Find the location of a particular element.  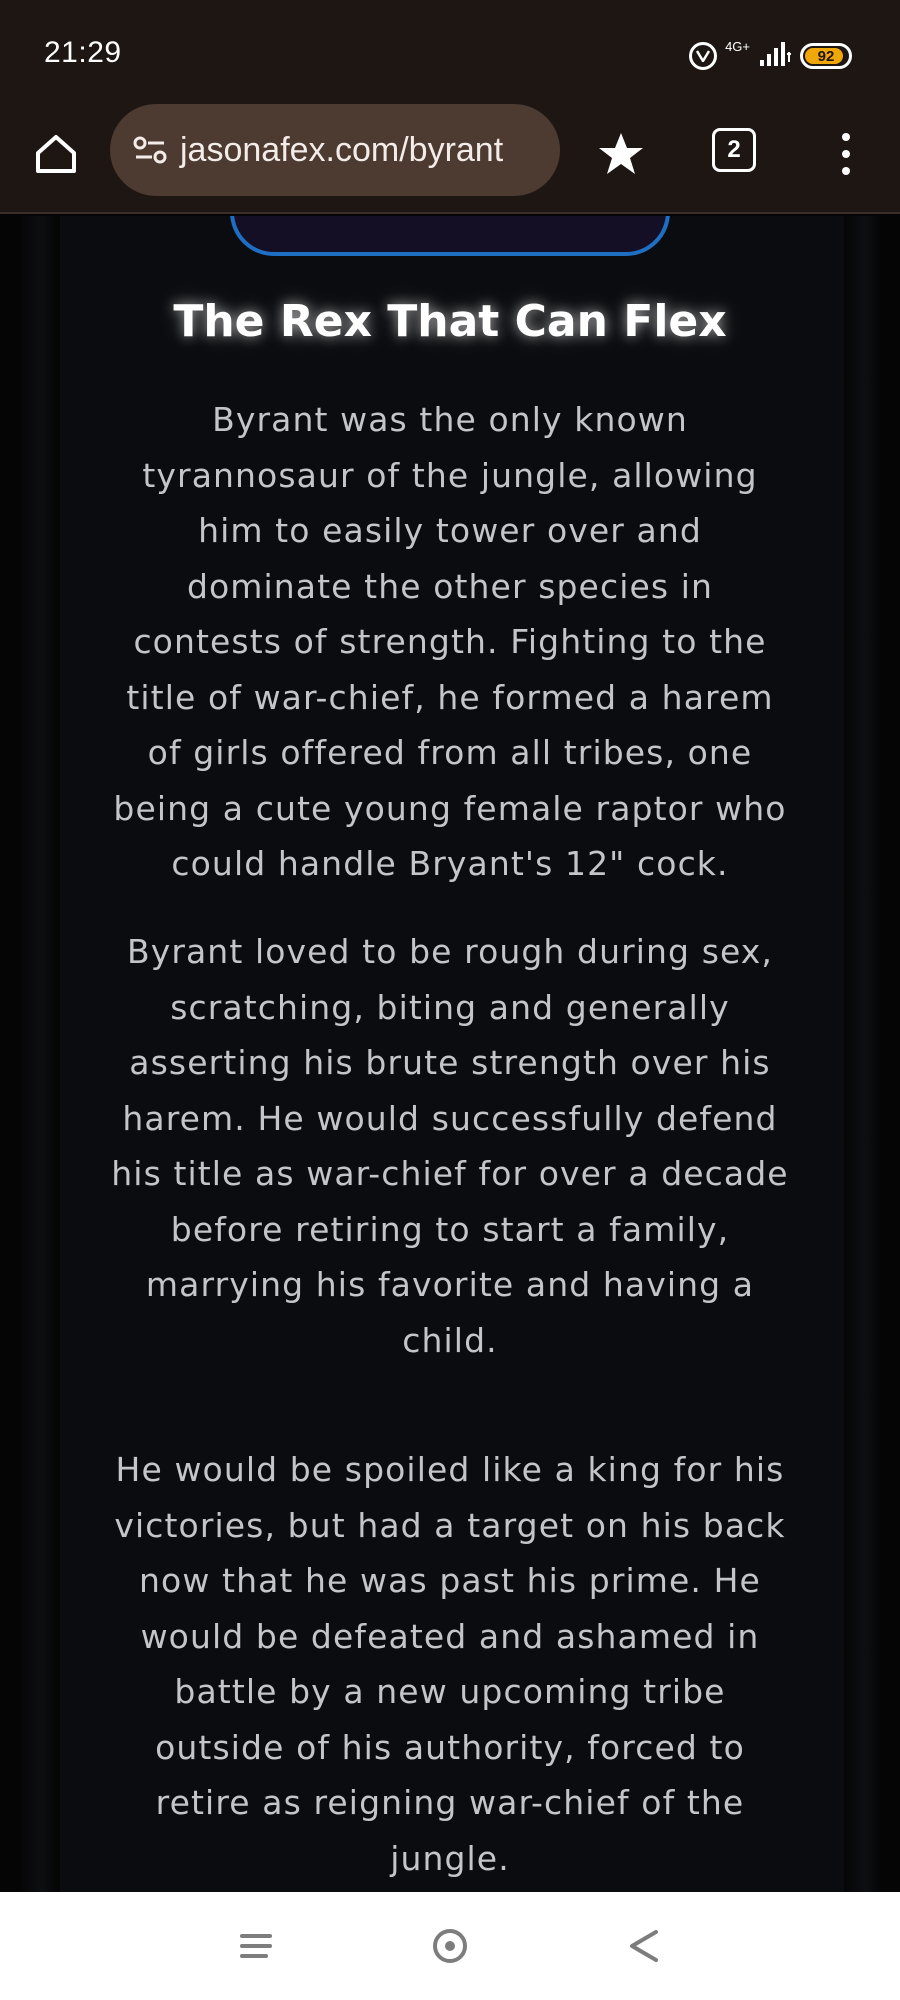

battery-icon: 92 is located at coordinates (826, 56).